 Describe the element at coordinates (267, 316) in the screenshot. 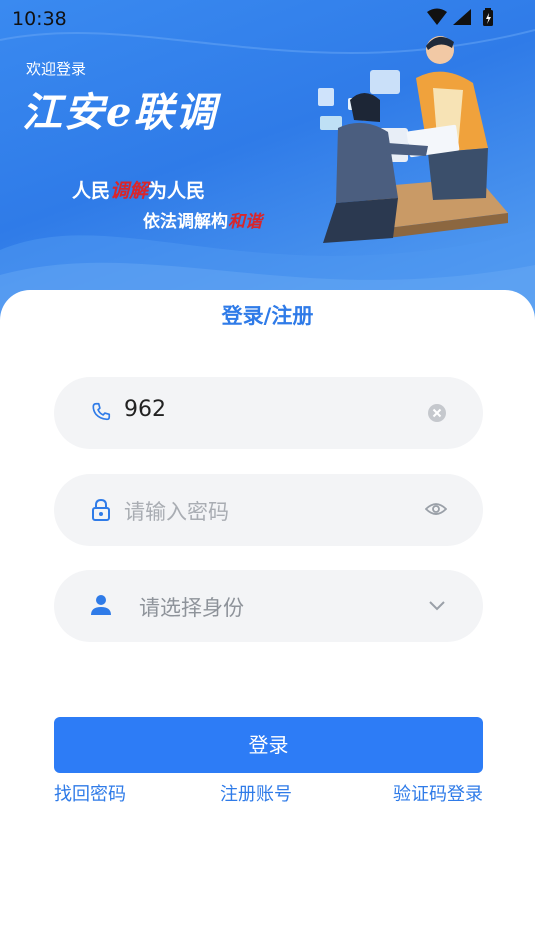

I see `form-title: 登录/注册` at that location.